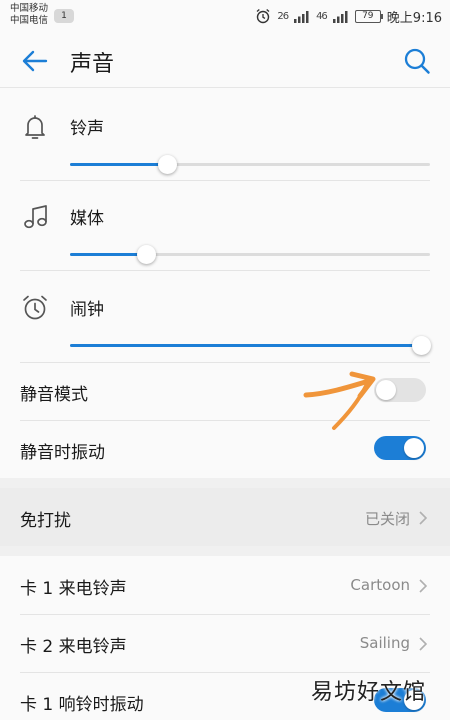 The width and height of the screenshot is (450, 720). Describe the element at coordinates (400, 390) in the screenshot. I see `silent-mode-switch` at that location.